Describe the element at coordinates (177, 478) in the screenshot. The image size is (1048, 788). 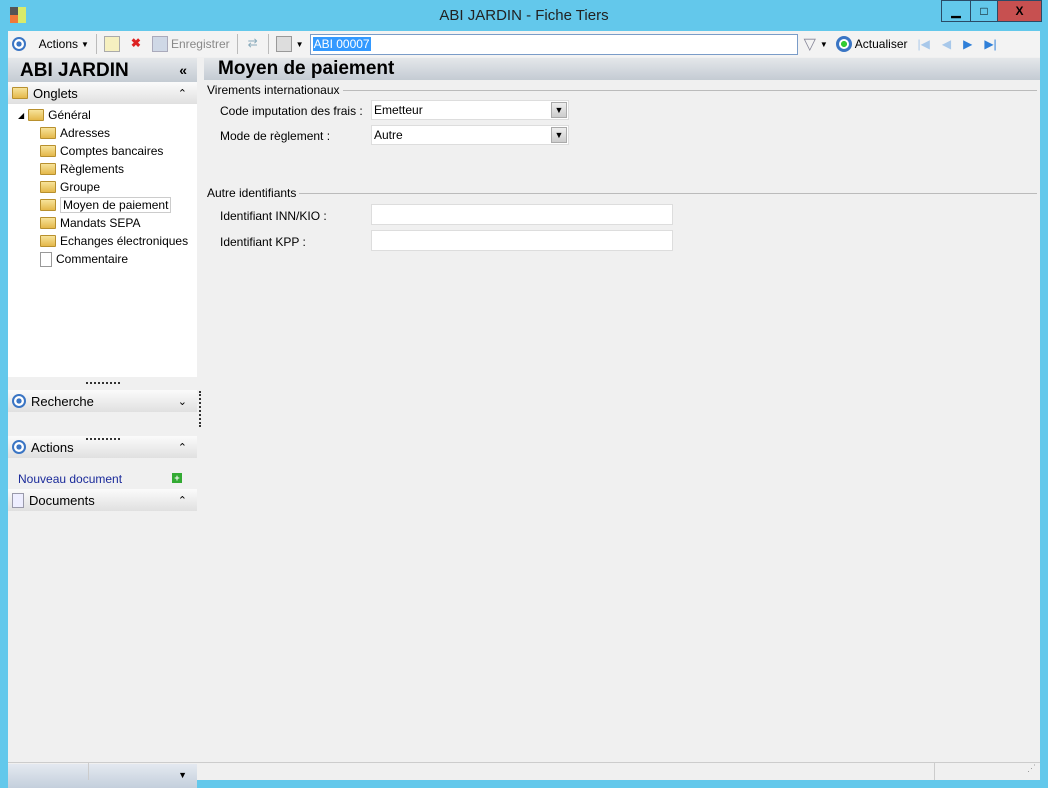
I see `add-icon: +` at that location.